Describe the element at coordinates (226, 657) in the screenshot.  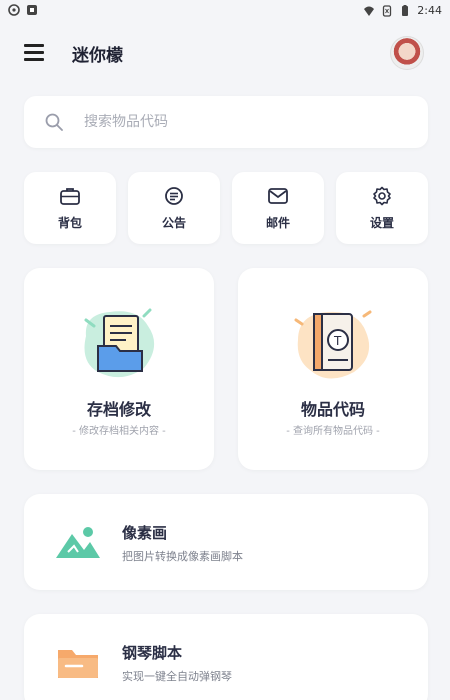
I see `piano-script-card: 钢琴脚本 实现一键全自动弹钢琴` at that location.